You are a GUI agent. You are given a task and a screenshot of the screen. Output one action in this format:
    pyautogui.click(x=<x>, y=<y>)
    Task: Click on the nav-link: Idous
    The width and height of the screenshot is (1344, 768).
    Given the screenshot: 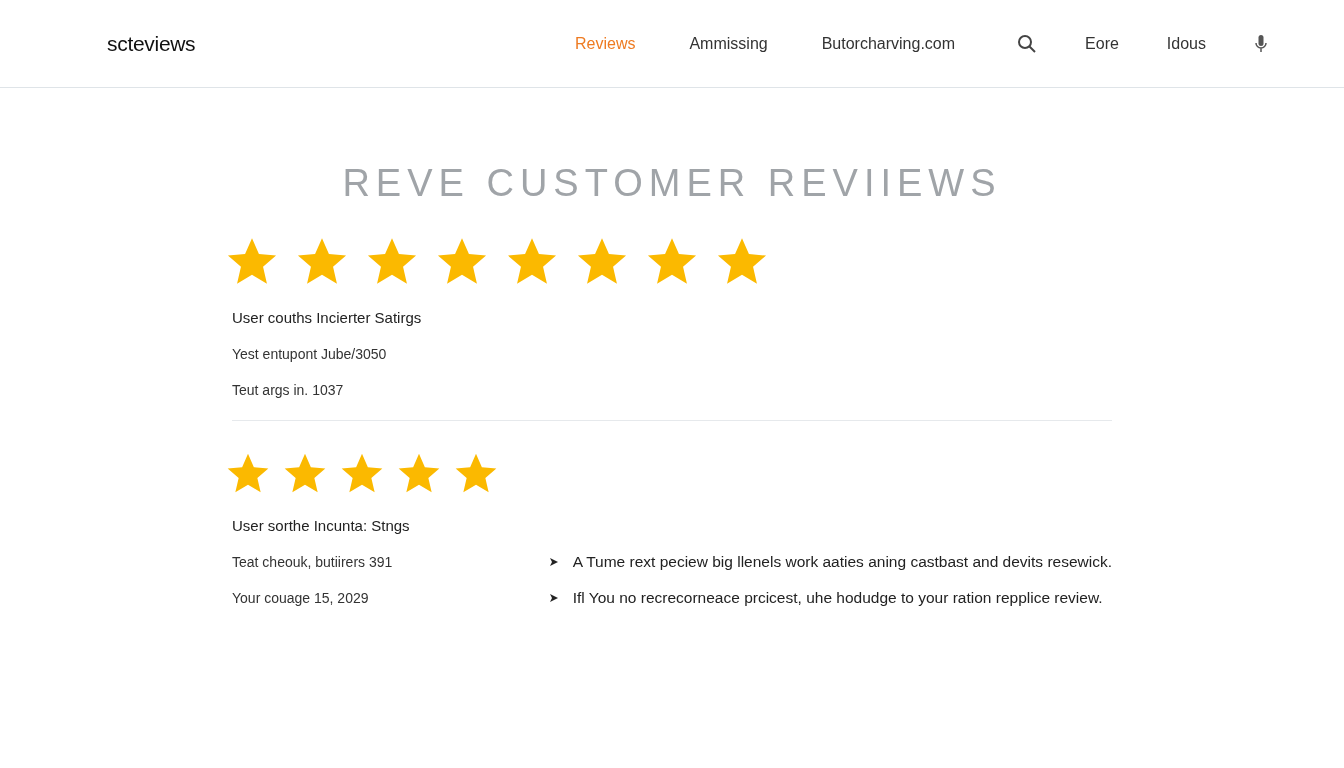 What is the action you would take?
    pyautogui.click(x=1186, y=43)
    